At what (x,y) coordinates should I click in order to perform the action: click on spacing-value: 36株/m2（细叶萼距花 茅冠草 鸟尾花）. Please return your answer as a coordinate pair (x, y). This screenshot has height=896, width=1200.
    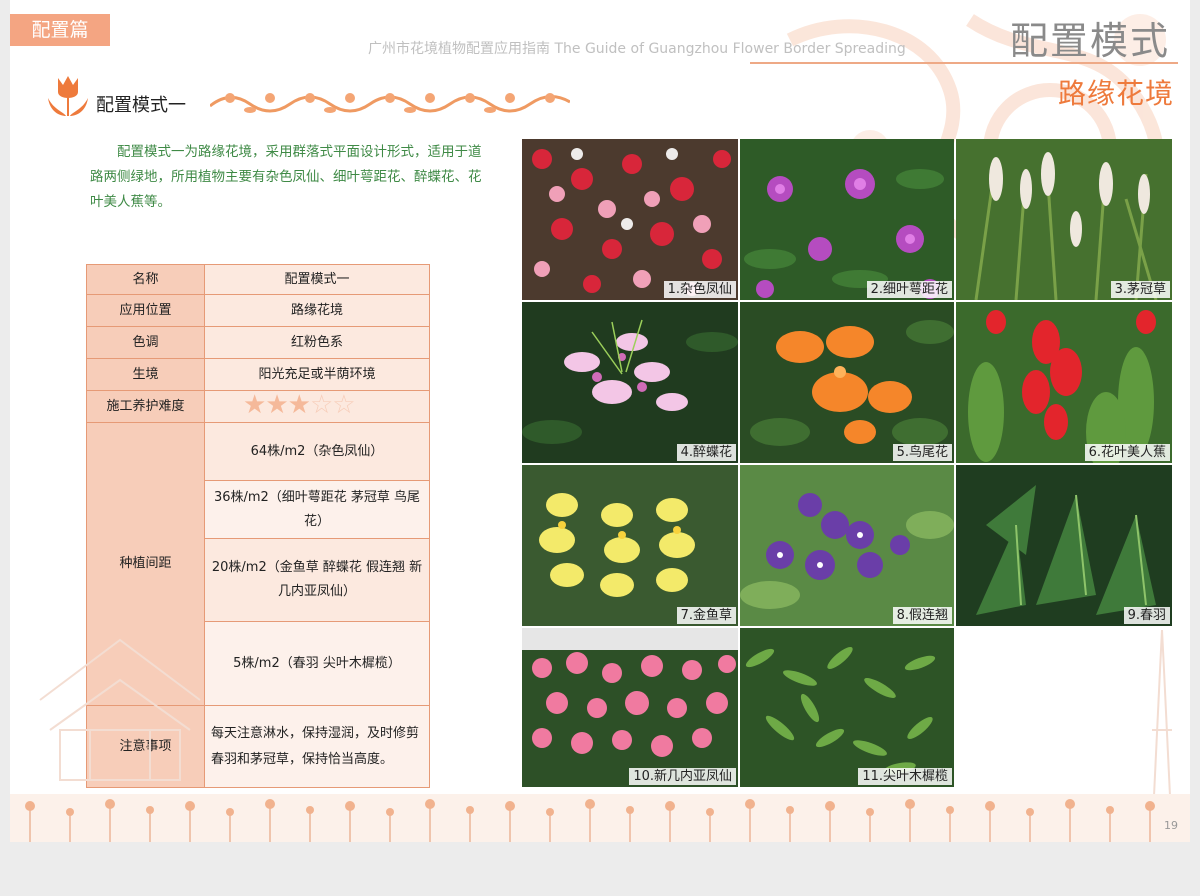
    Looking at the image, I should click on (317, 509).